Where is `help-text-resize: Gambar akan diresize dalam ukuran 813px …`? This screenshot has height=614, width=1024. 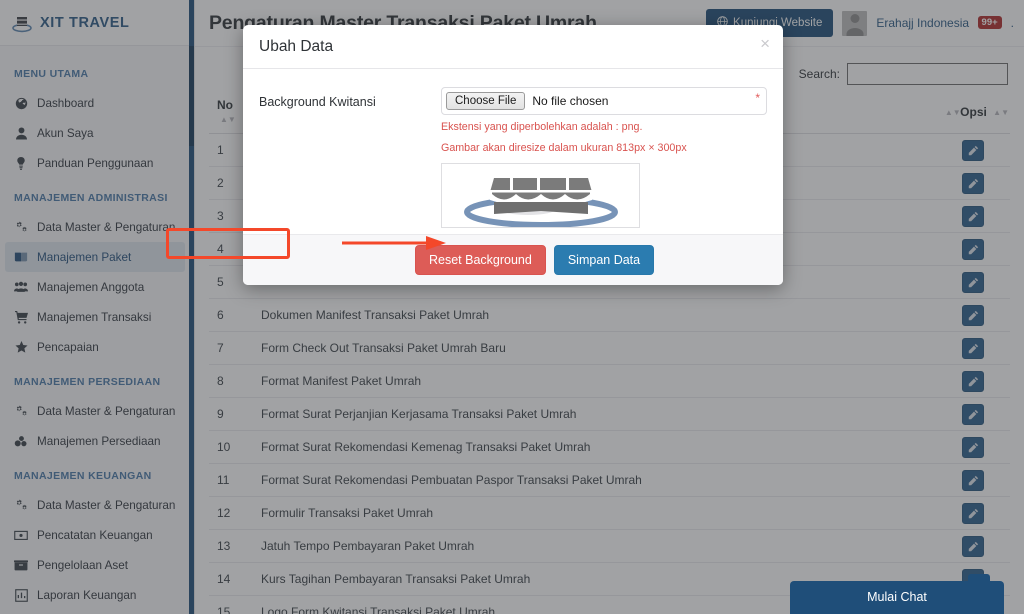 help-text-resize: Gambar akan diresize dalam ukuran 813px … is located at coordinates (564, 147).